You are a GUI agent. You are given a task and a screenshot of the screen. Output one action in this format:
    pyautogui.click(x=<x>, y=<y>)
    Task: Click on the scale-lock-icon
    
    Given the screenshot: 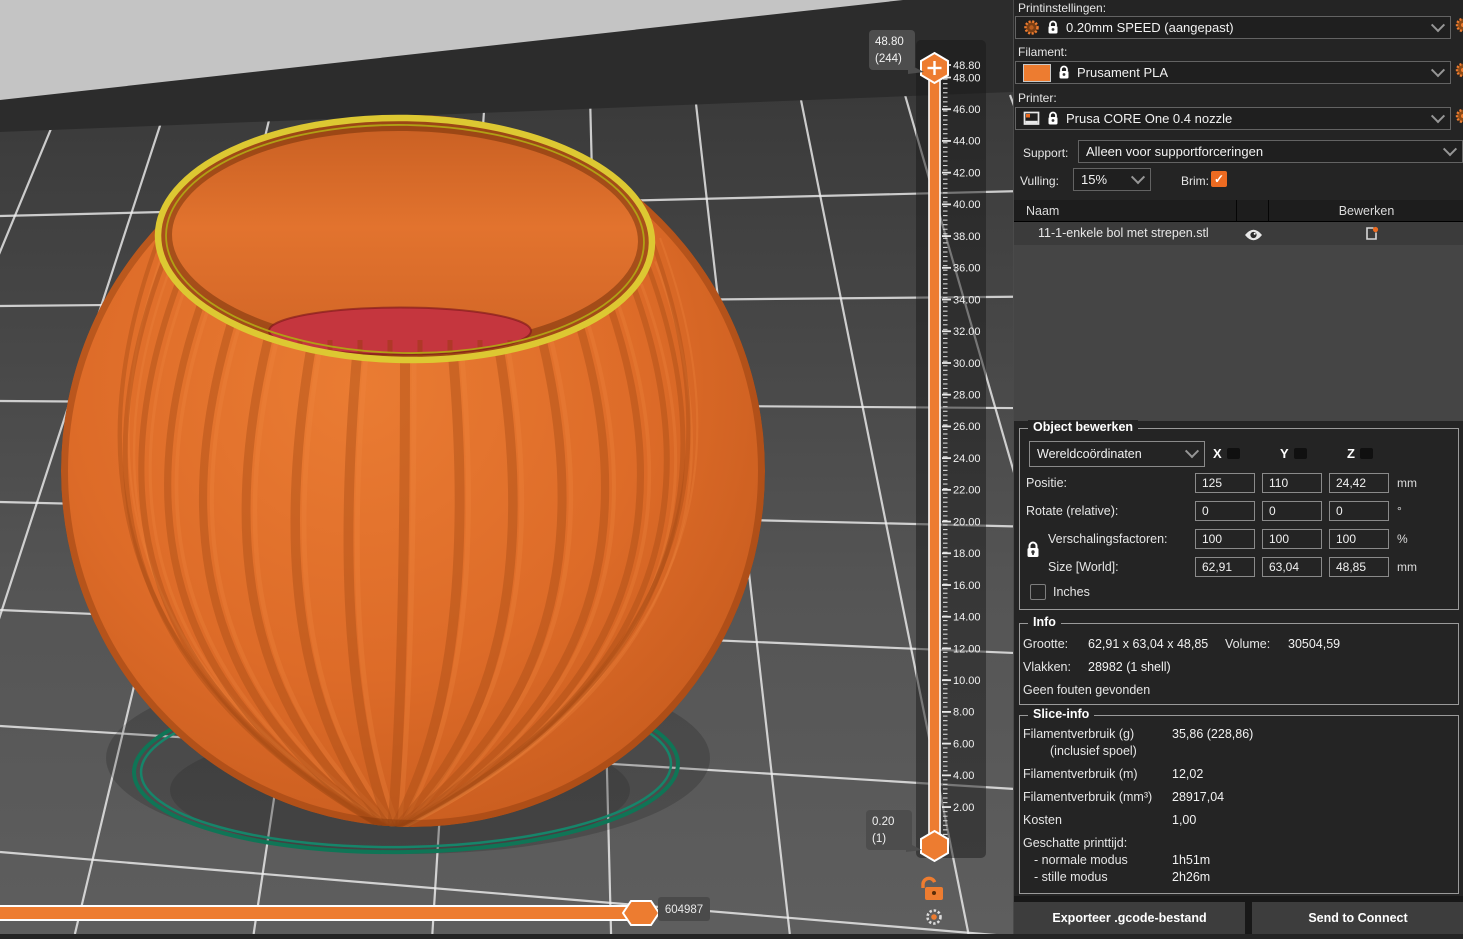 What is the action you would take?
    pyautogui.click(x=1033, y=552)
    